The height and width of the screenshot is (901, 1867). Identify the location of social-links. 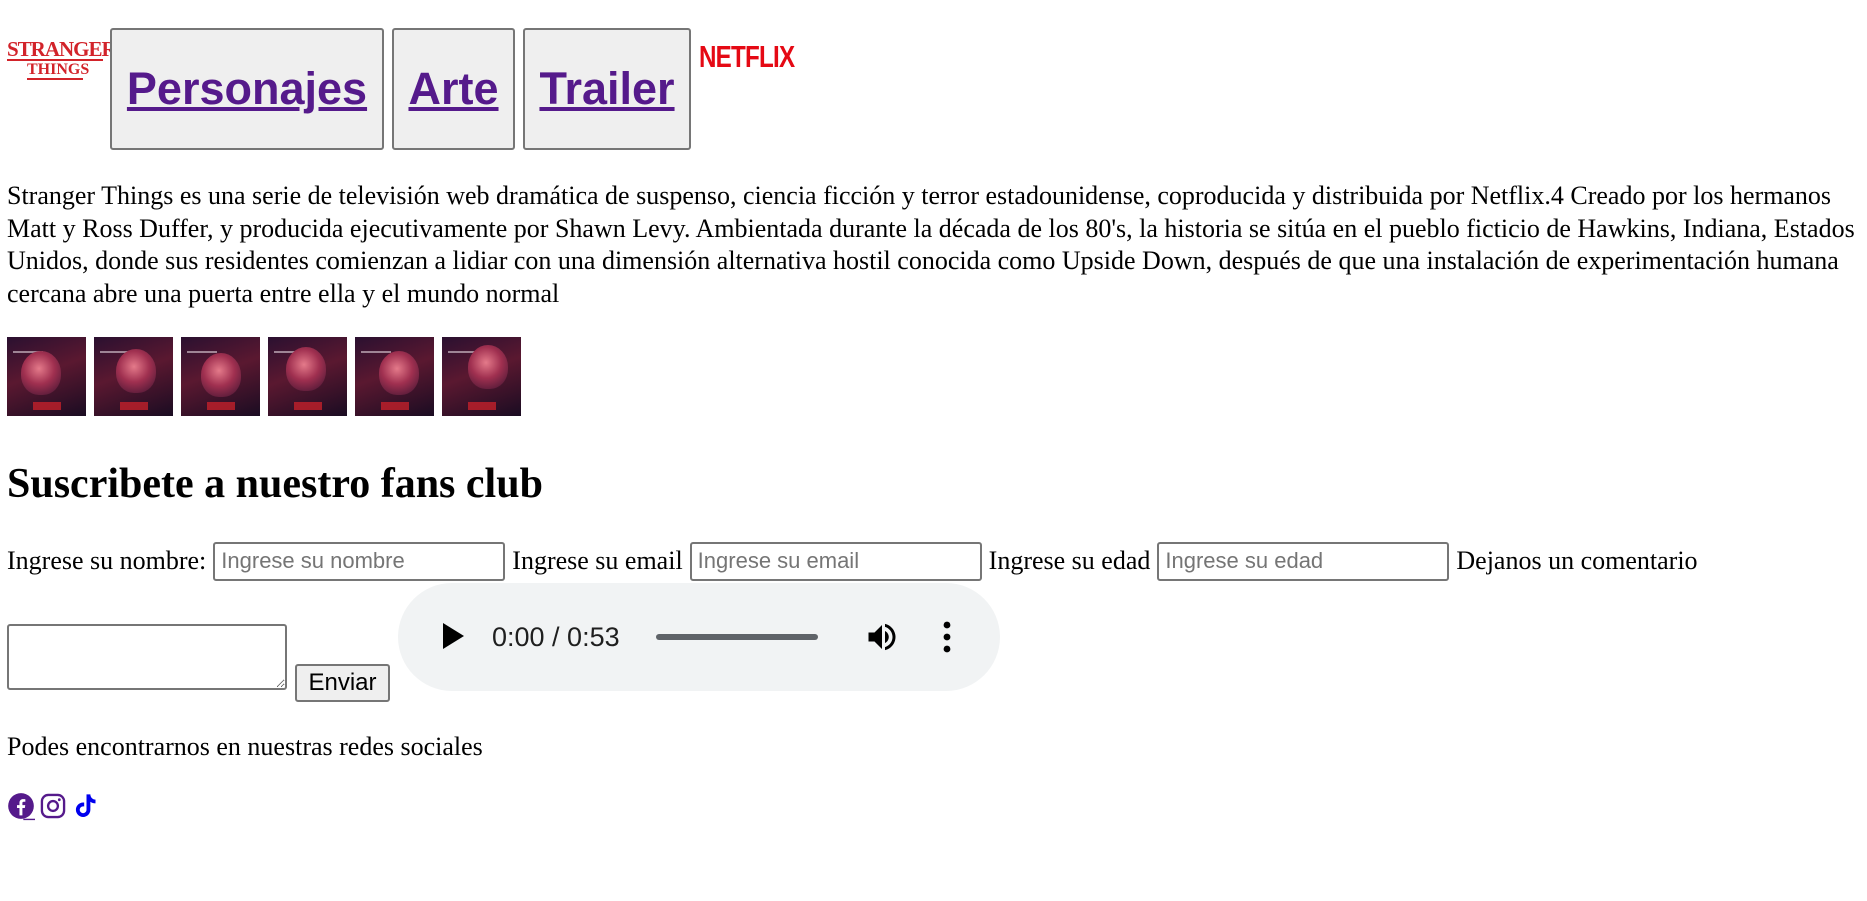
(53, 806).